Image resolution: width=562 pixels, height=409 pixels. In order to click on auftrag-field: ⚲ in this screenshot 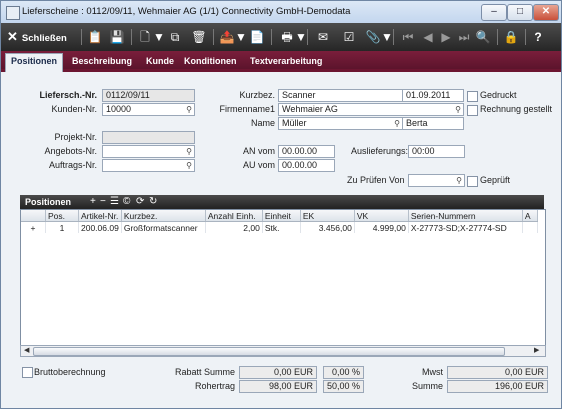, I will do `click(148, 165)`.